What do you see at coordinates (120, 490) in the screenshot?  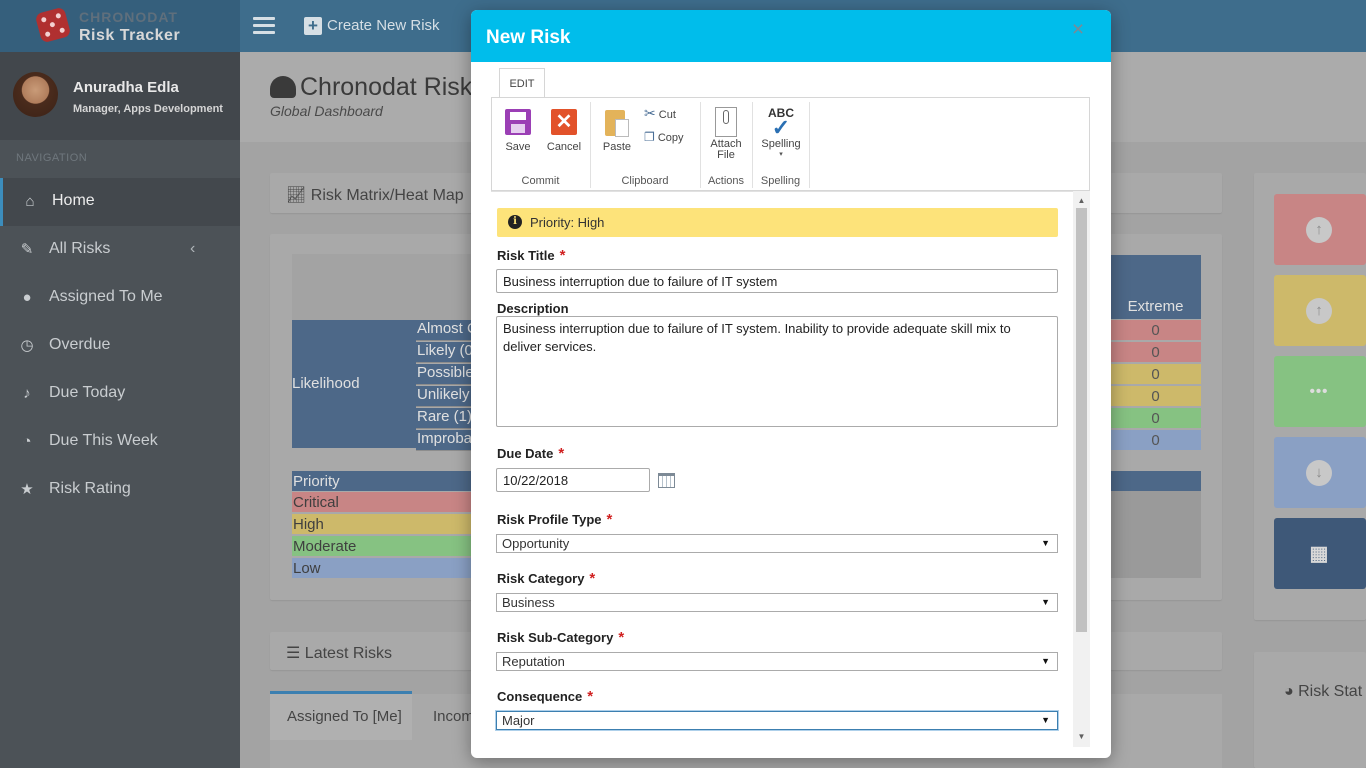 I see `sidebar-item-risk-rating: ★ Risk Rating` at bounding box center [120, 490].